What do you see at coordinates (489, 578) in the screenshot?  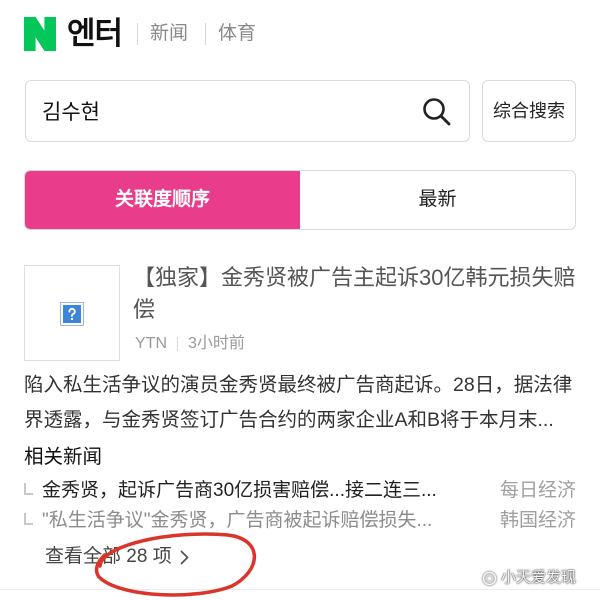 I see `watermark-logo-icon` at bounding box center [489, 578].